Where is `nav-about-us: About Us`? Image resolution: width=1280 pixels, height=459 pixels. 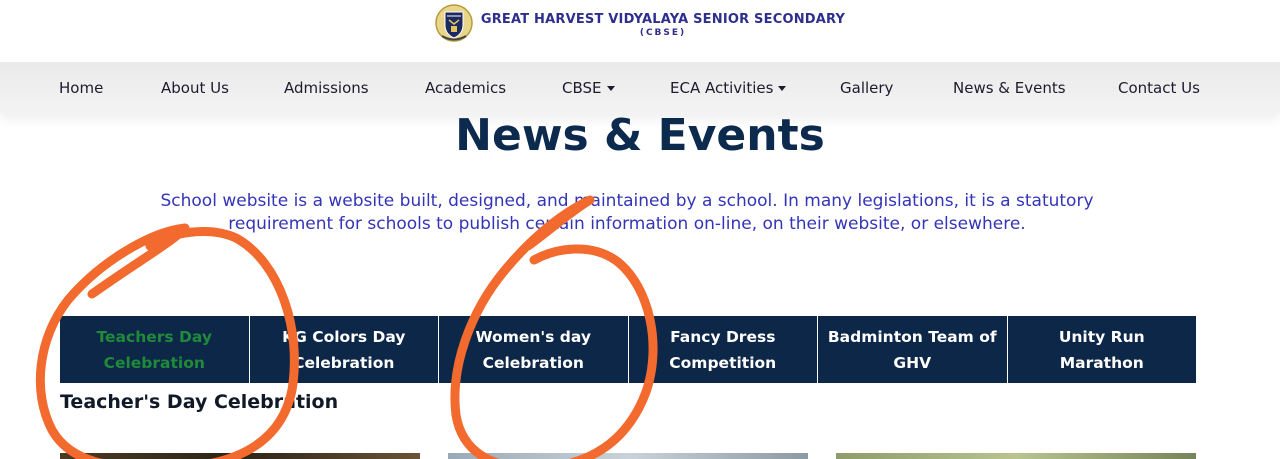
nav-about-us: About Us is located at coordinates (195, 88).